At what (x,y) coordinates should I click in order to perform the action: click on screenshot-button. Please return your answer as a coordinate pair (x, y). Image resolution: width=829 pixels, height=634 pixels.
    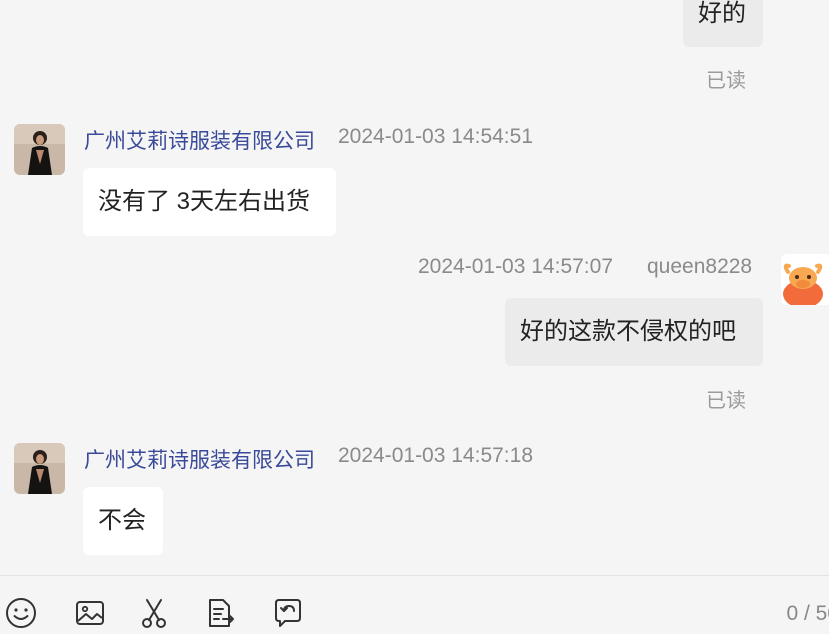
    Looking at the image, I should click on (154, 613).